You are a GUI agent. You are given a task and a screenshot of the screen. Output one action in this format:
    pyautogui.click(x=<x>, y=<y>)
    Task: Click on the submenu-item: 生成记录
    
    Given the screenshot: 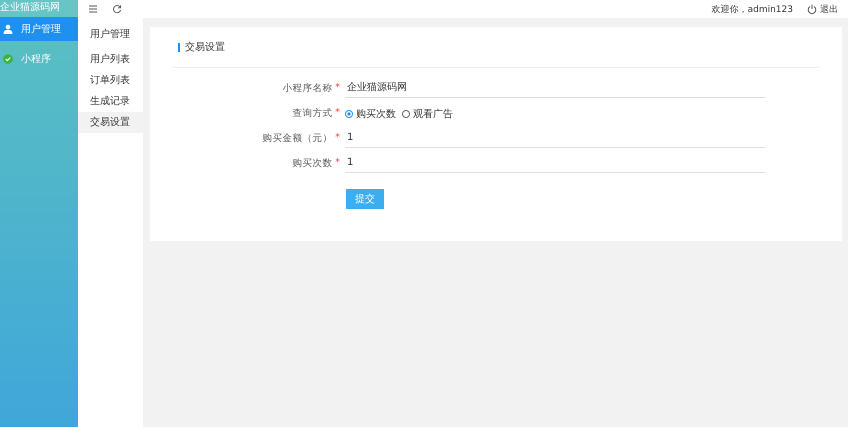 What is the action you would take?
    pyautogui.click(x=110, y=101)
    